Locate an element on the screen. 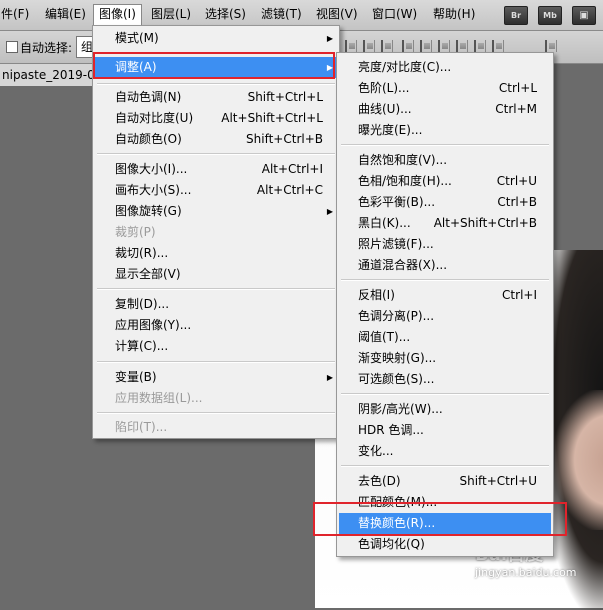  distribute-right-icon is located at coordinates (498, 46).